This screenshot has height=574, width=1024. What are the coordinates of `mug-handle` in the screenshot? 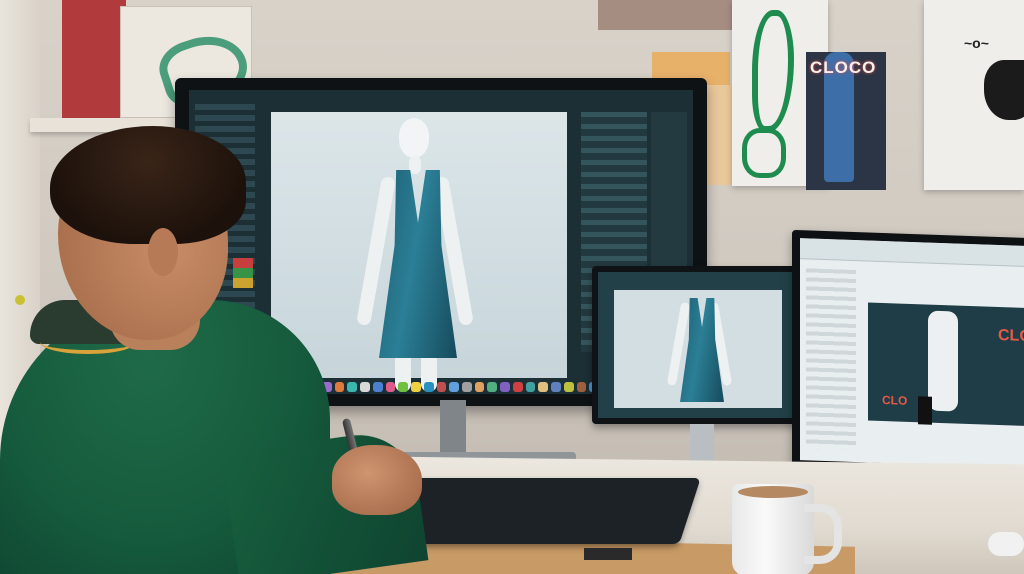 It's located at (823, 534).